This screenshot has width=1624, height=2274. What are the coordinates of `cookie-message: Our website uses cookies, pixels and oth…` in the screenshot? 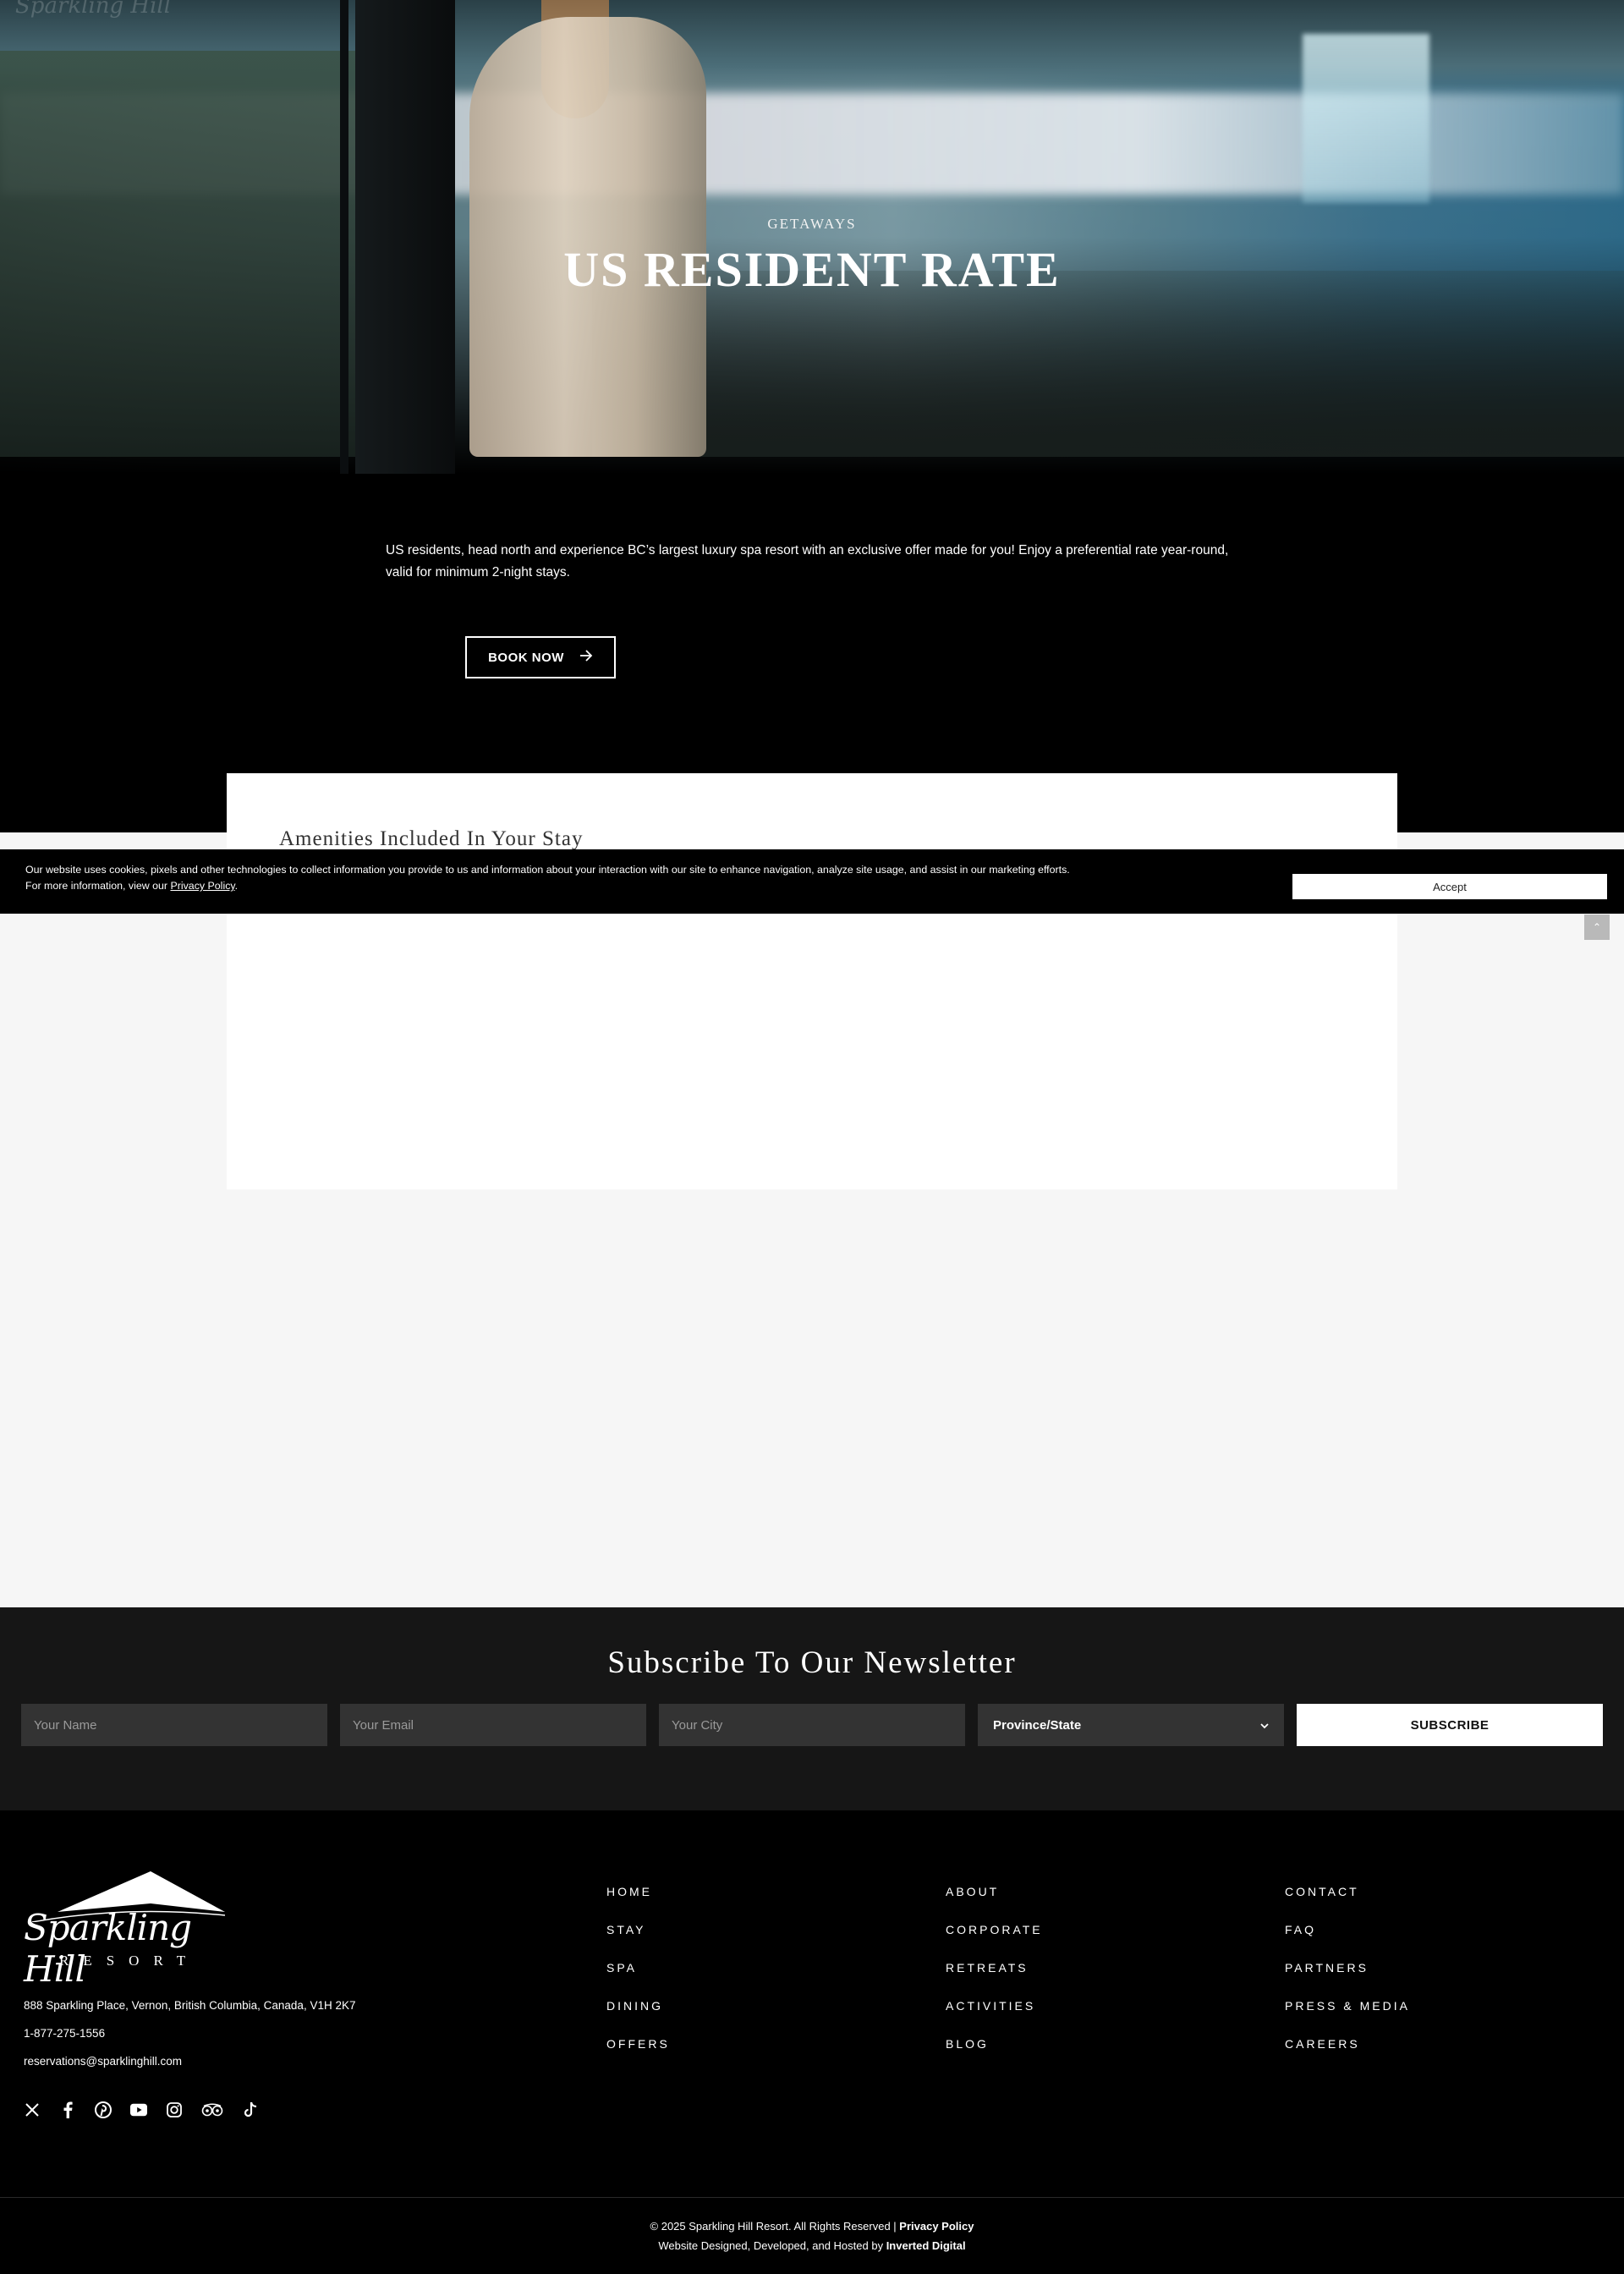 It's located at (548, 878).